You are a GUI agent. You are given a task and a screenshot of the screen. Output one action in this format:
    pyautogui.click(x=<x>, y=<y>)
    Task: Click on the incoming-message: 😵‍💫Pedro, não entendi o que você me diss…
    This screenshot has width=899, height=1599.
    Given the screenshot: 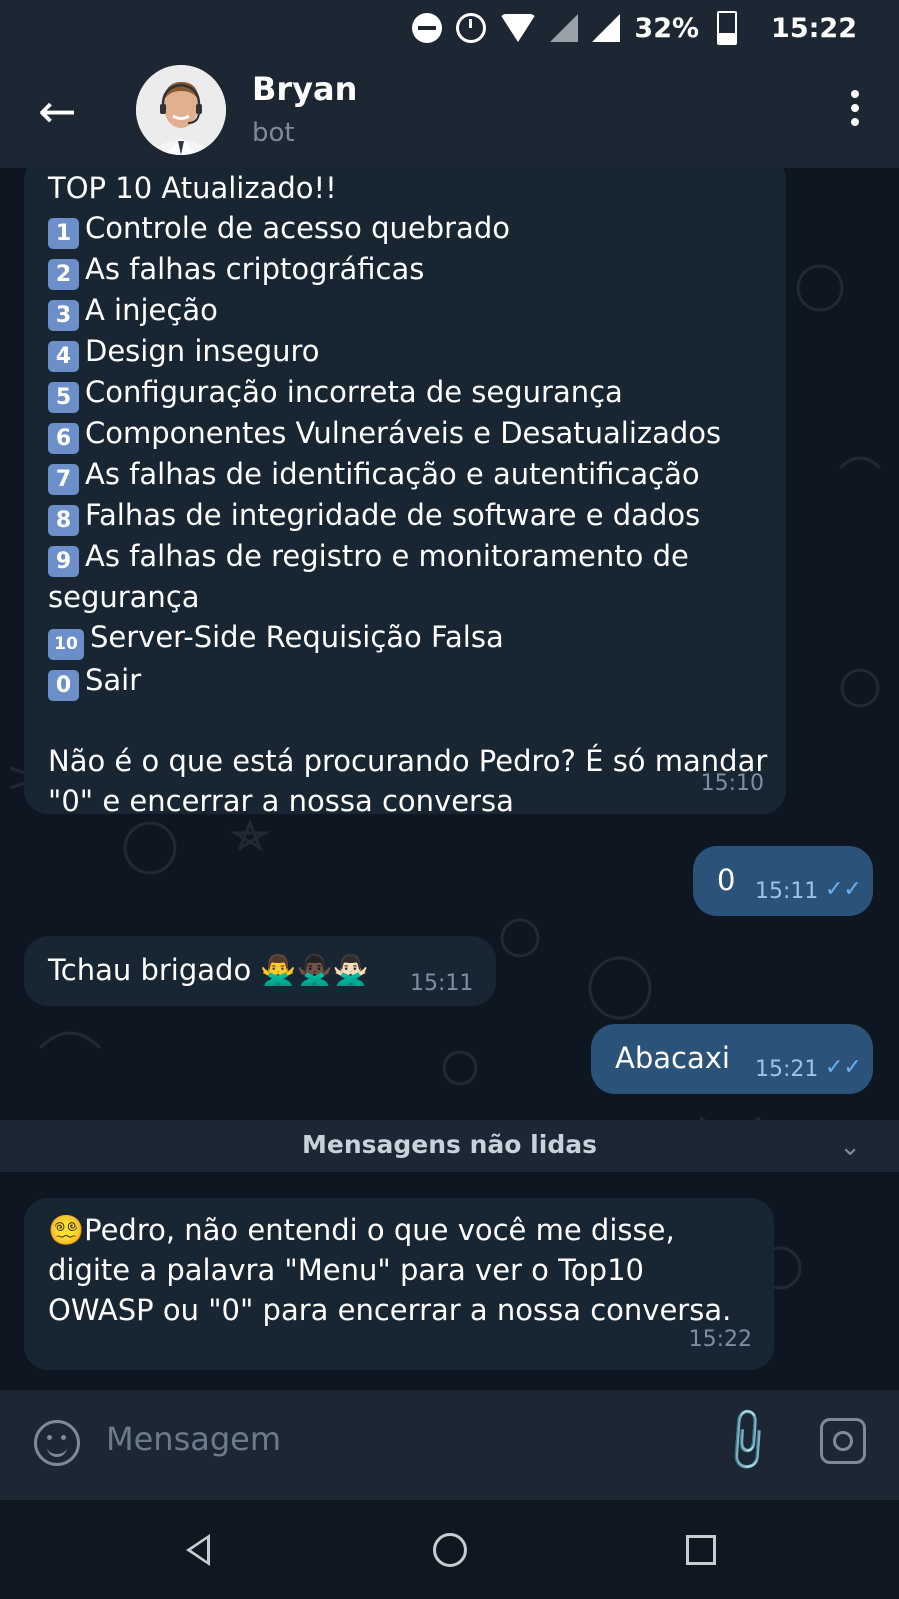 What is the action you would take?
    pyautogui.click(x=399, y=1284)
    